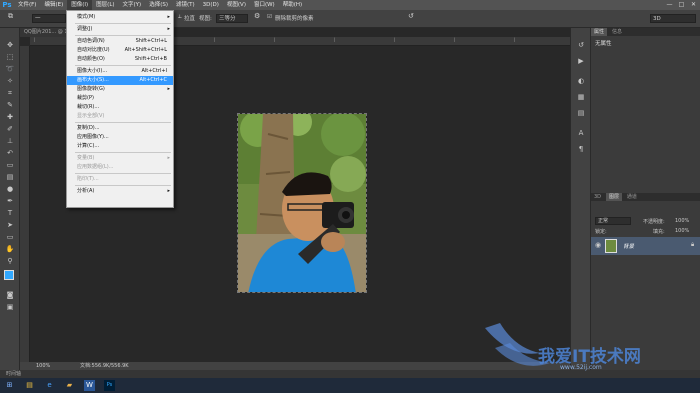  I want to click on stamp-tool-icon: ⊥, so click(10, 141).